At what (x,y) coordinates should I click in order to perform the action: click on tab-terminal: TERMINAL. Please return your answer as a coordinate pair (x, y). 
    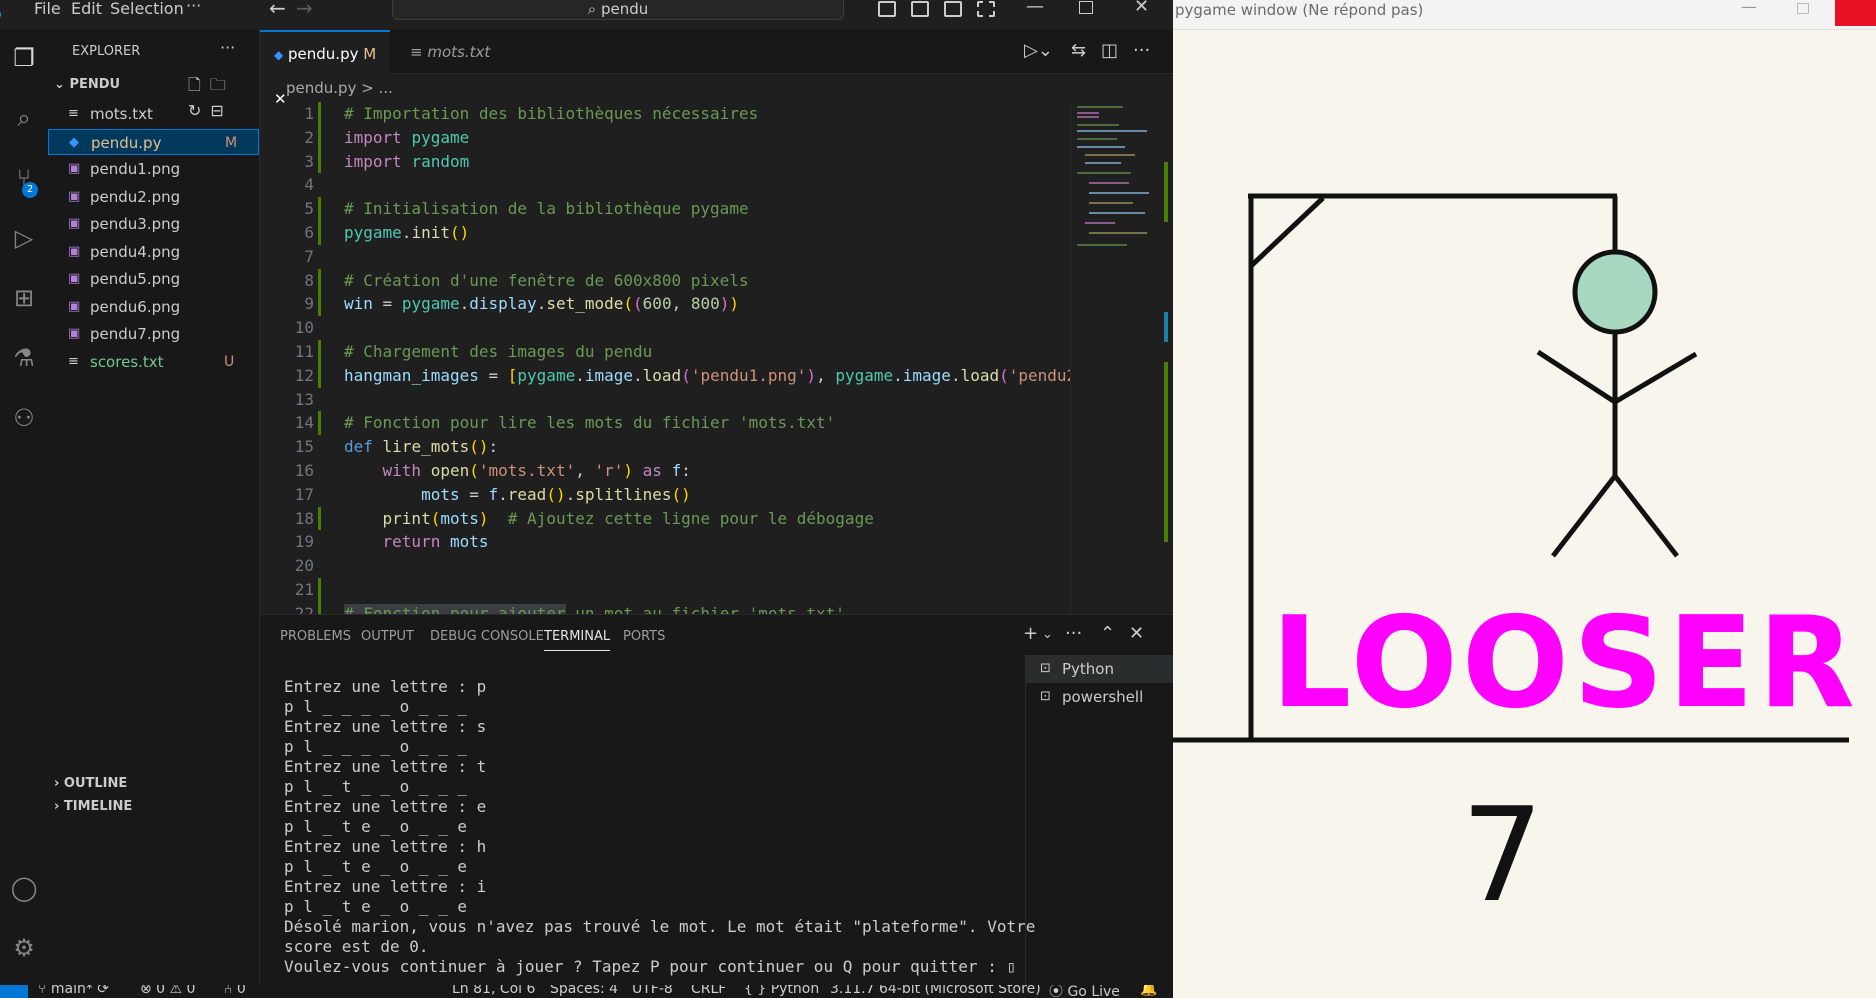
    Looking at the image, I should click on (577, 640).